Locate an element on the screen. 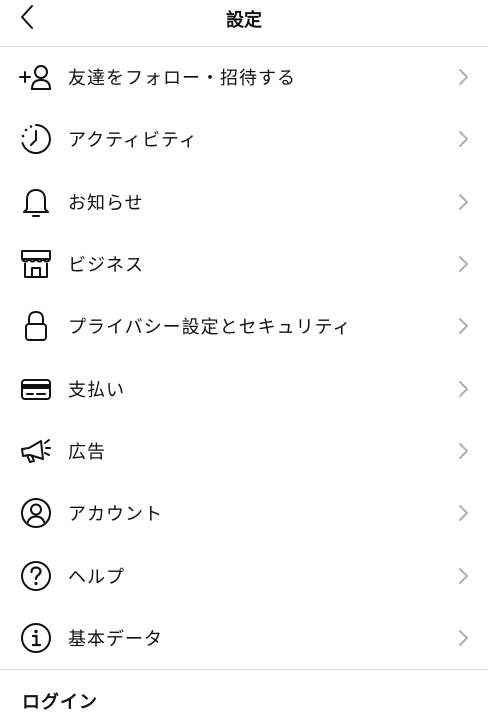  menu-item-label: ビジネス is located at coordinates (106, 266).